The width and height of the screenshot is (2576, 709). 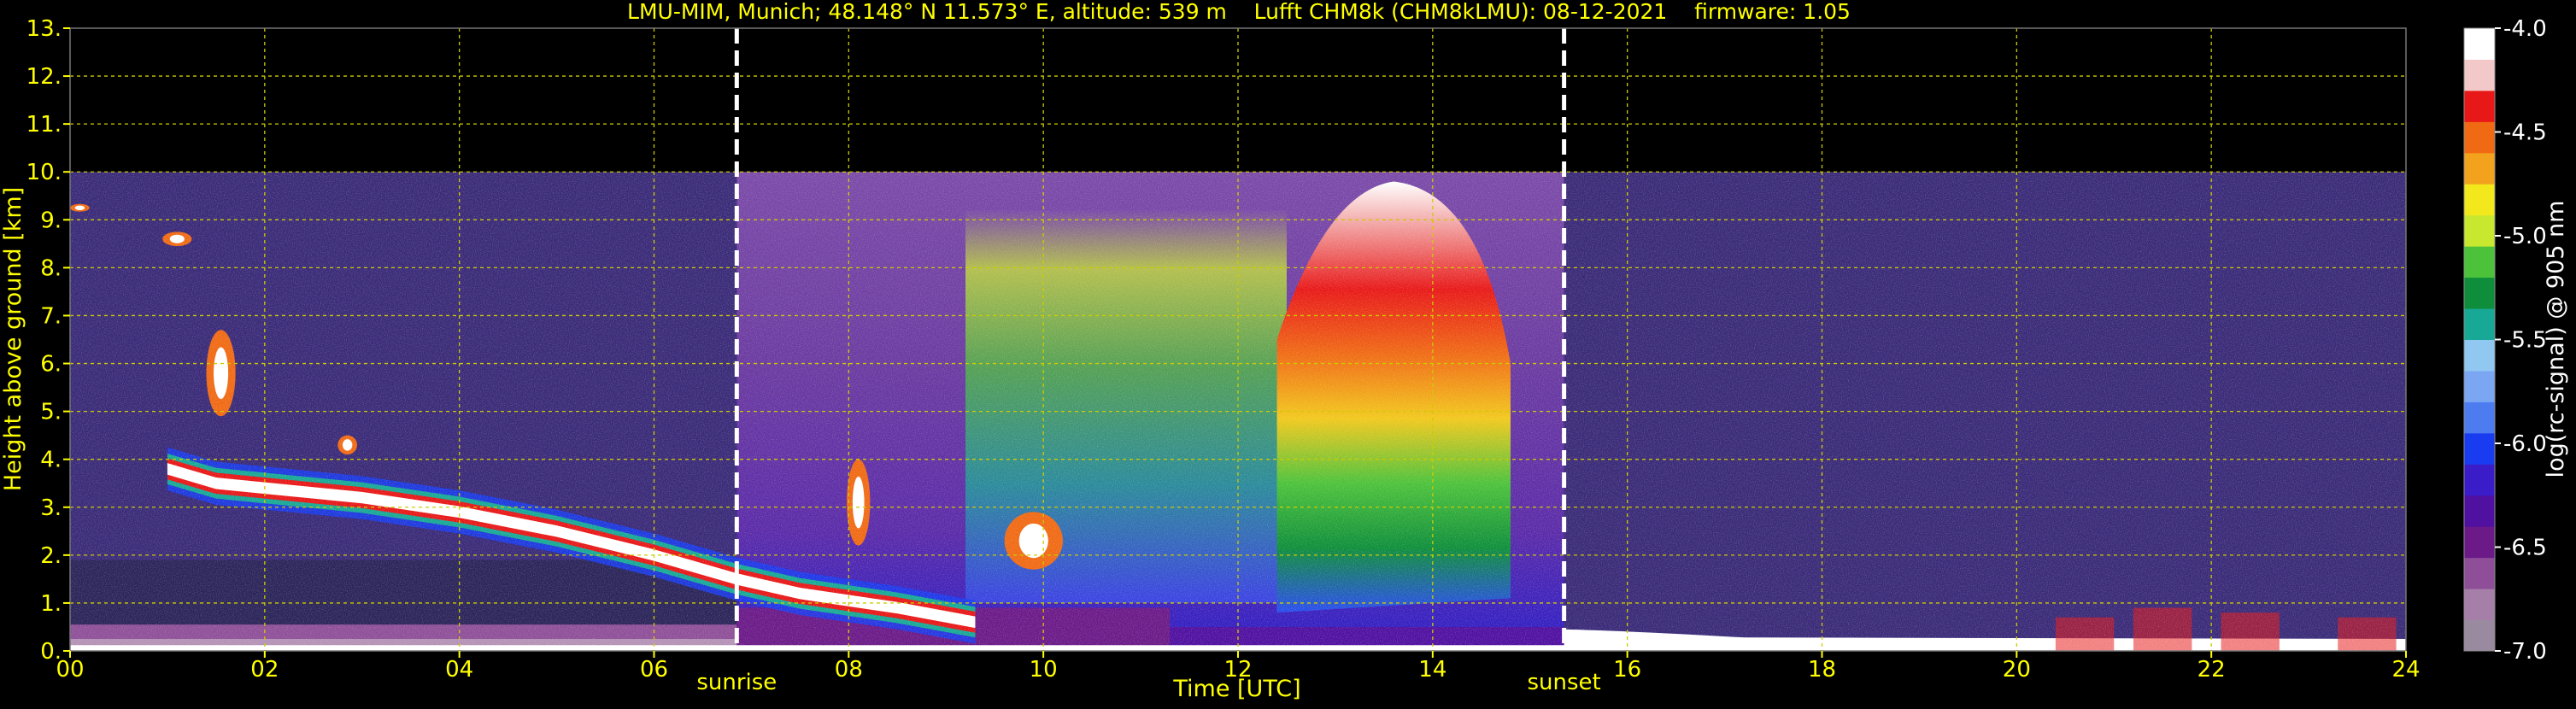 I want to click on colorbar-label: log(rc-signal) @ 905 nm, so click(x=2556, y=339).